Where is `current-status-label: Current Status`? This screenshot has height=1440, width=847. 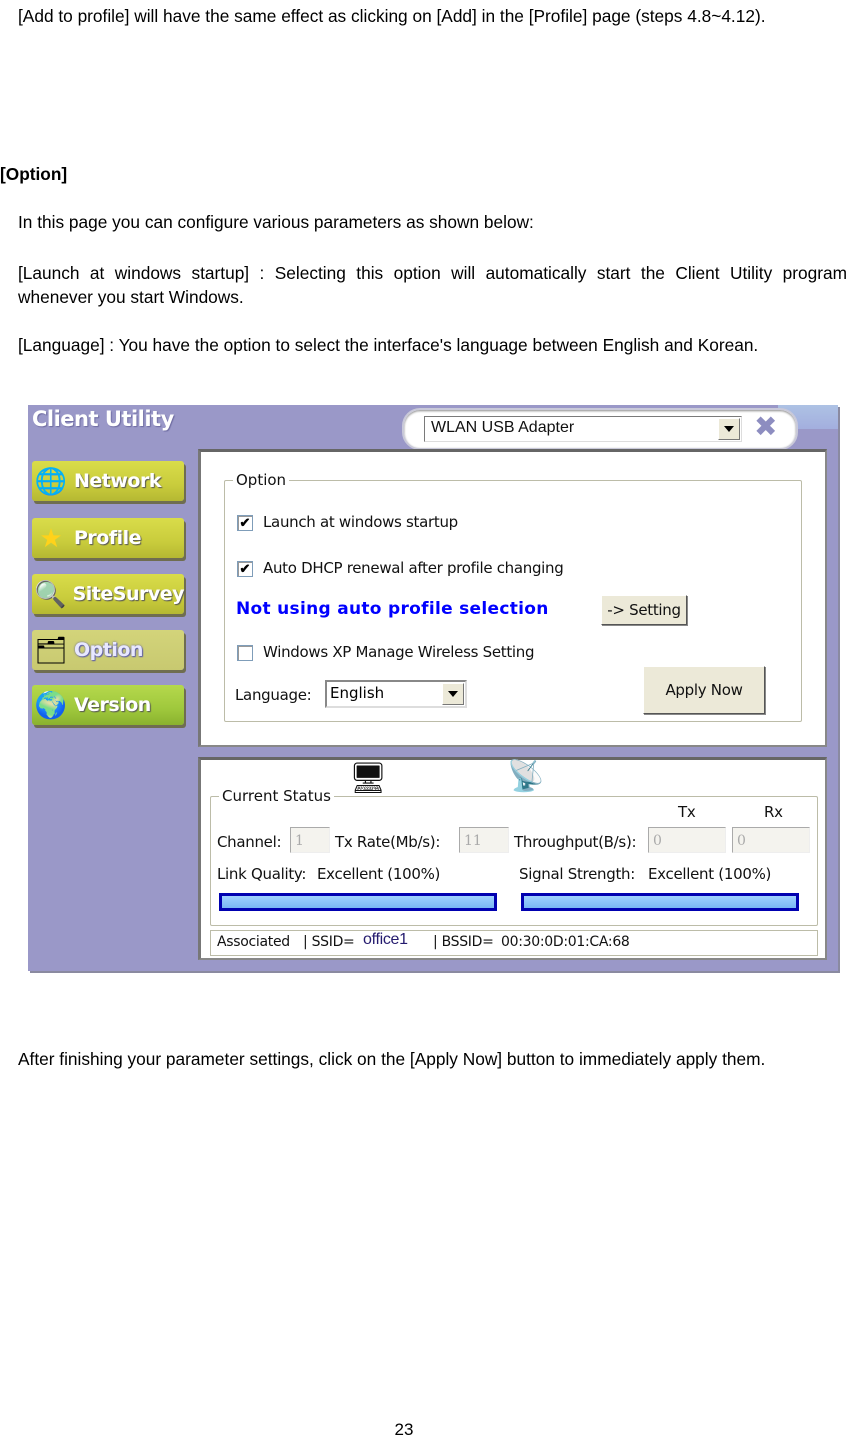 current-status-label: Current Status is located at coordinates (276, 796).